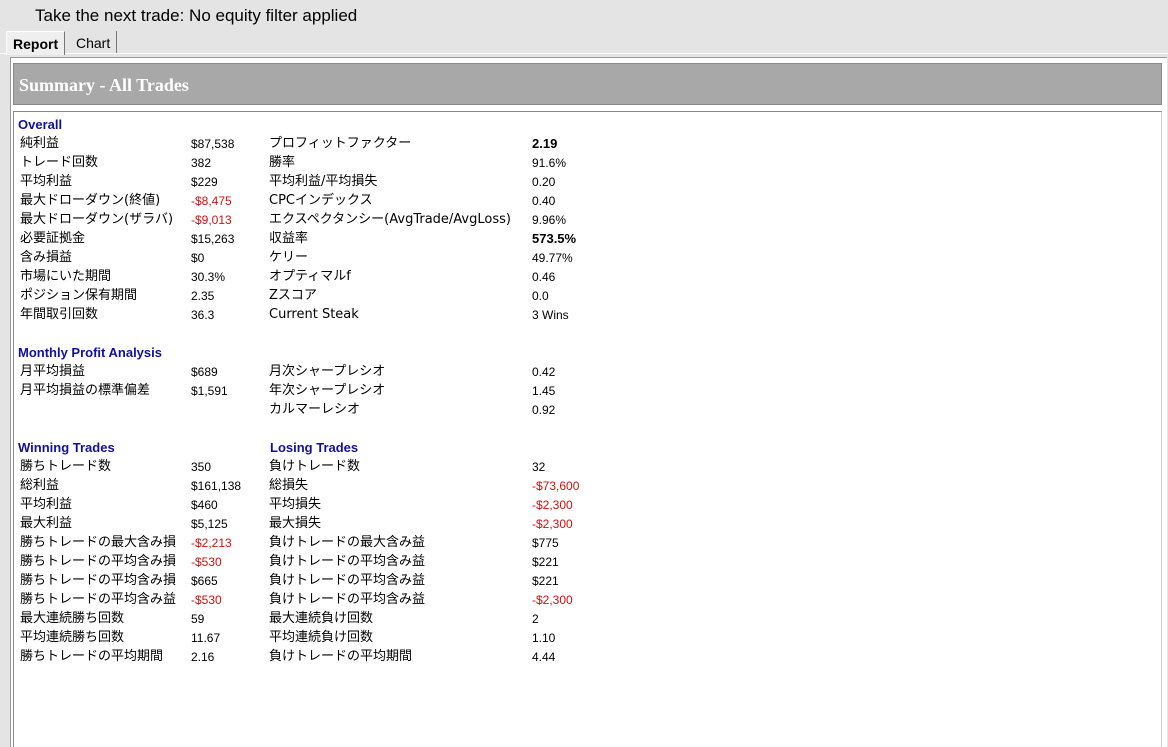 The image size is (1168, 747). I want to click on overall-right-label: エクスペクタンシー(AvgTrade/AvgLoss), so click(390, 219).